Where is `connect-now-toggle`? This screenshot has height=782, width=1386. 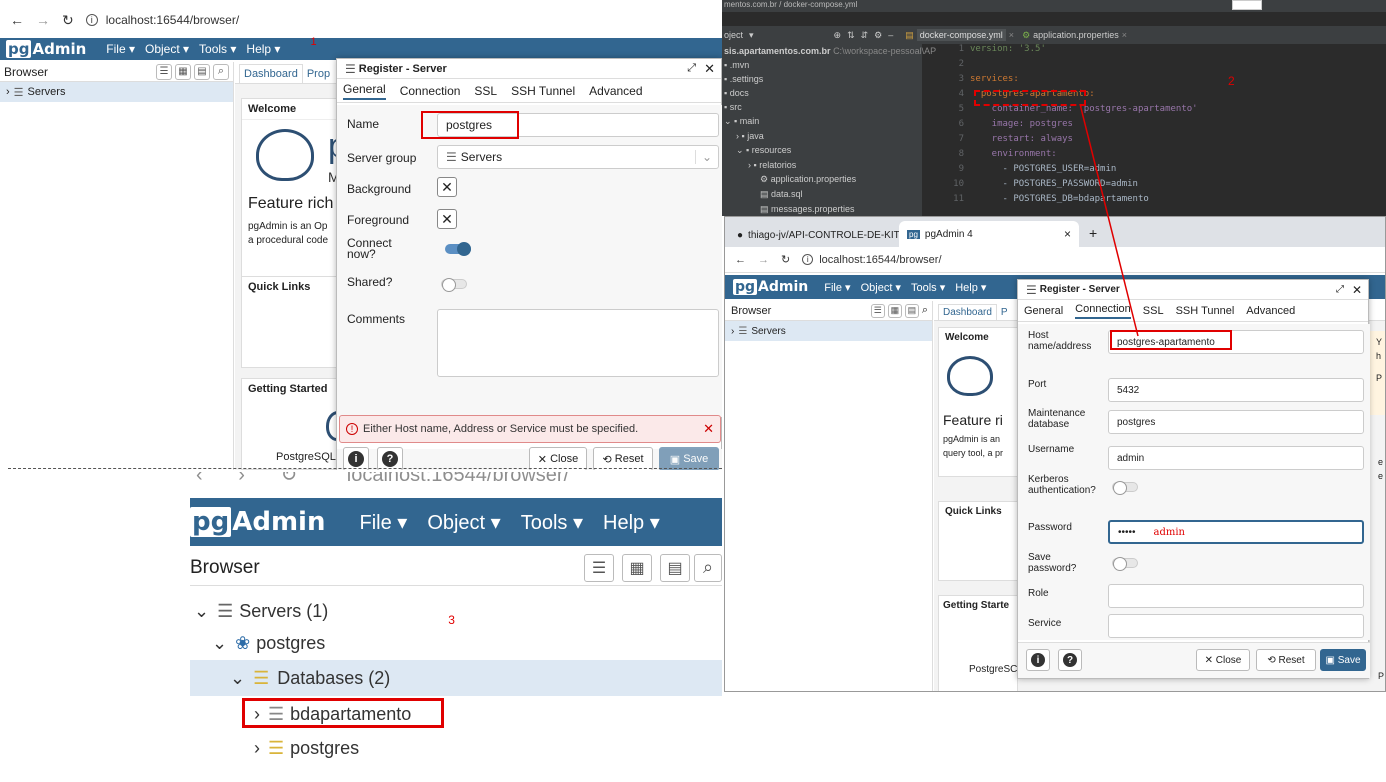
connect-now-toggle is located at coordinates (458, 249).